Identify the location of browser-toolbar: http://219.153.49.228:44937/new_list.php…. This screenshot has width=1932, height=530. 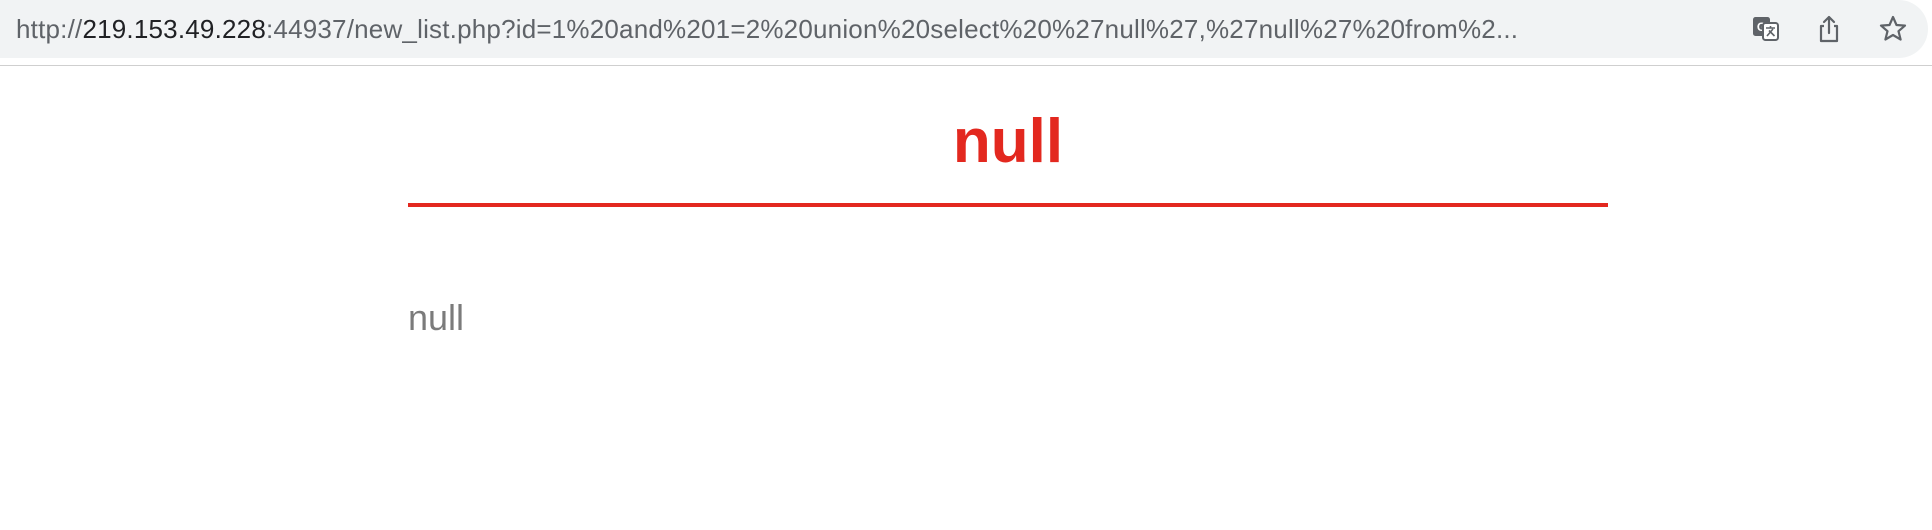
(966, 33).